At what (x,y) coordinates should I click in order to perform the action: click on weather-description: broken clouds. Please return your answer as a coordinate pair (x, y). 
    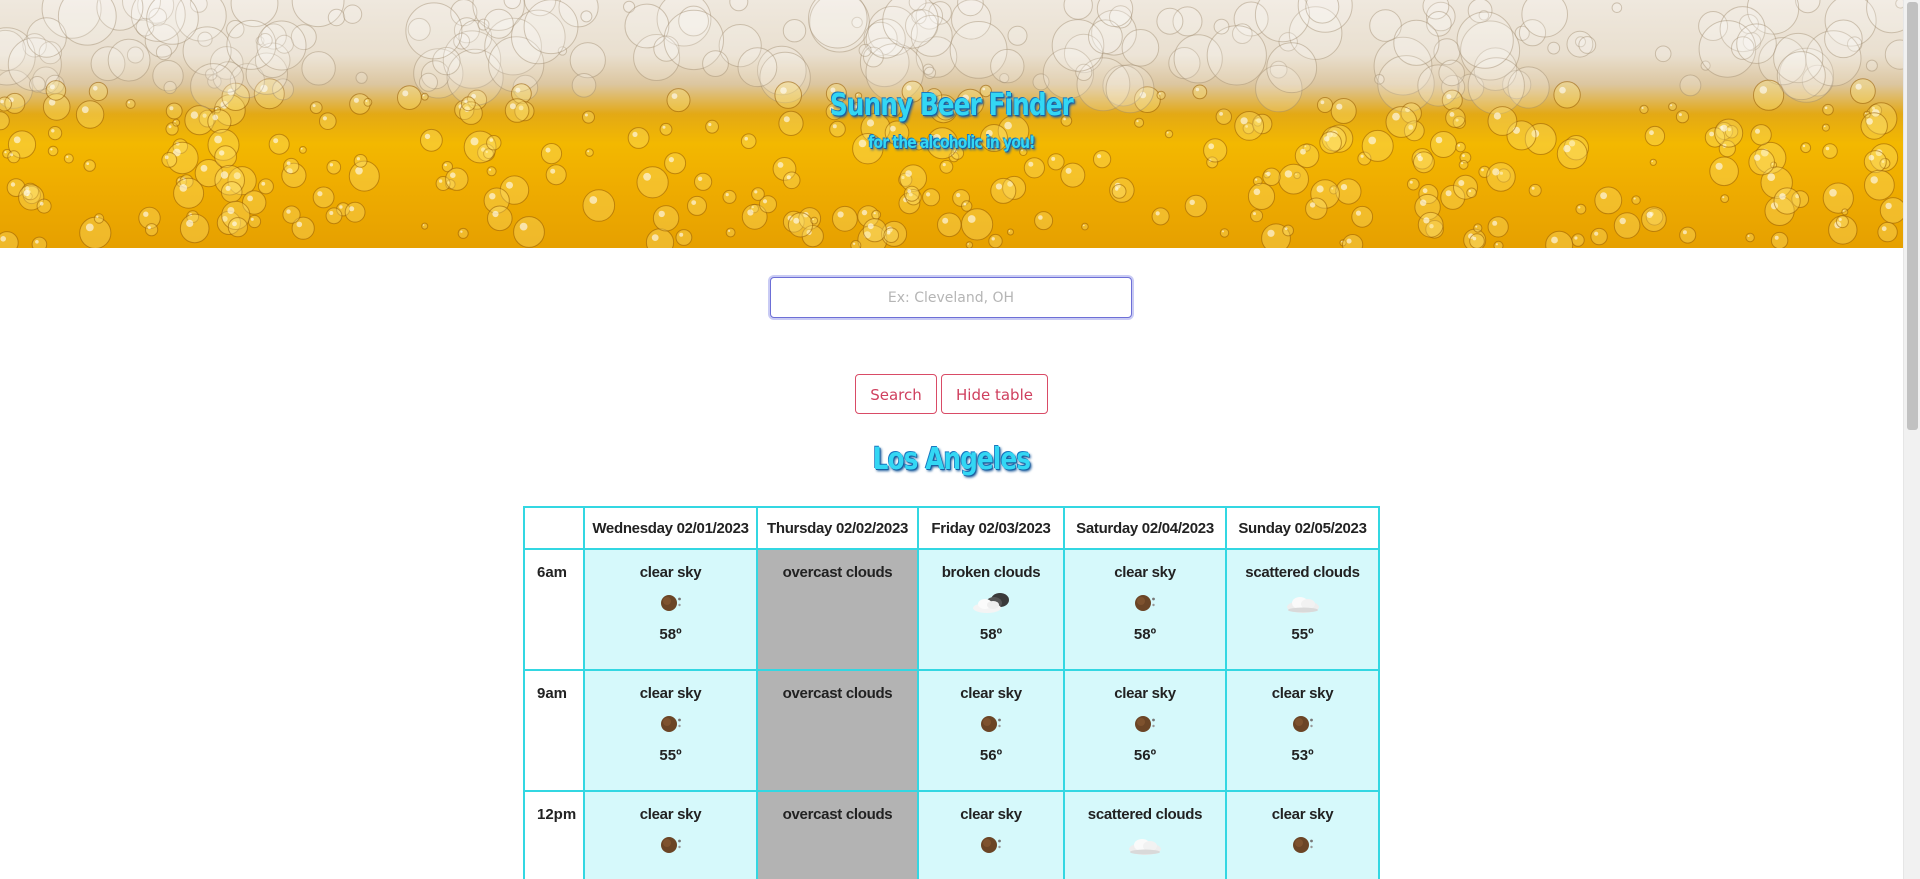
    Looking at the image, I should click on (991, 572).